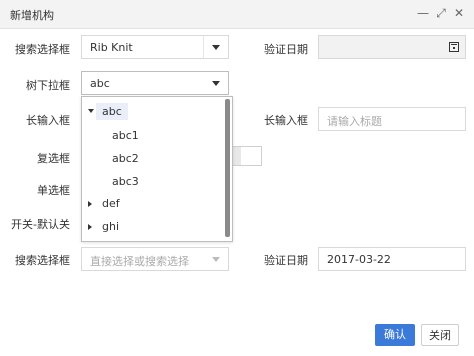  Describe the element at coordinates (392, 119) in the screenshot. I see `title-input: 请输入标题` at that location.